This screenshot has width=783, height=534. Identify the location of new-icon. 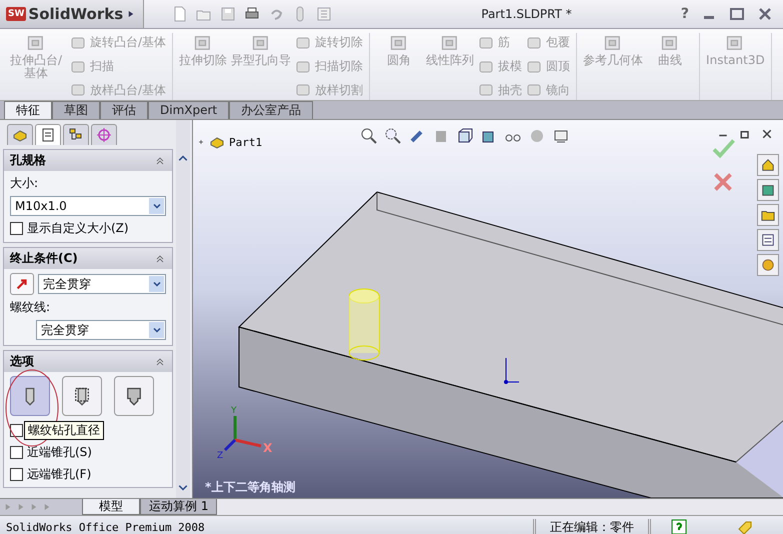
(180, 14).